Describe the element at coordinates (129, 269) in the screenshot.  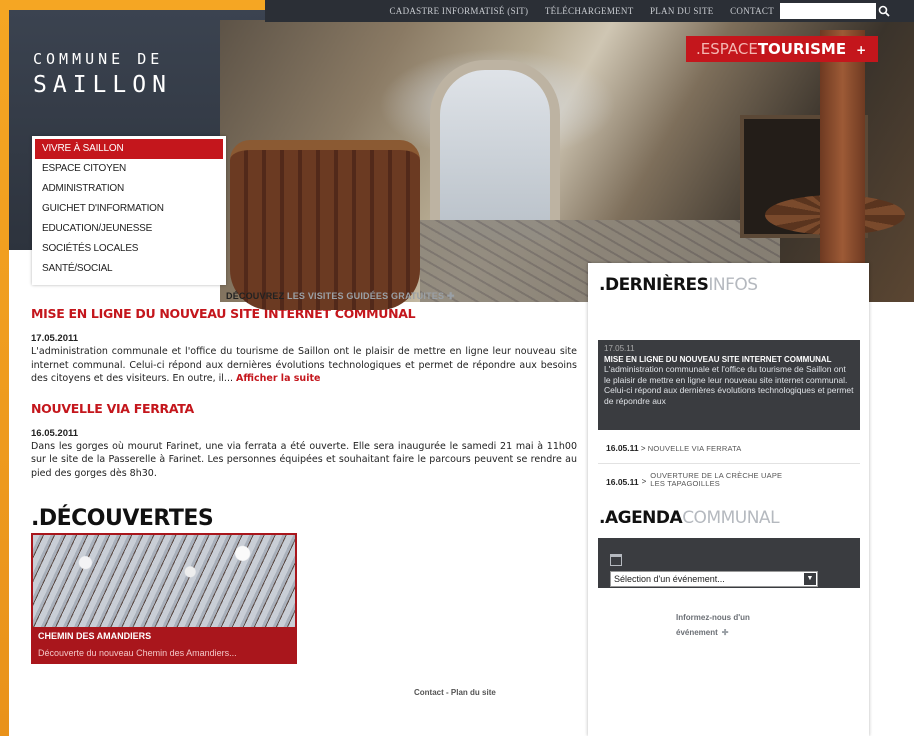
I see `nav-item-sante: SANTÉ/SOCIAL` at that location.